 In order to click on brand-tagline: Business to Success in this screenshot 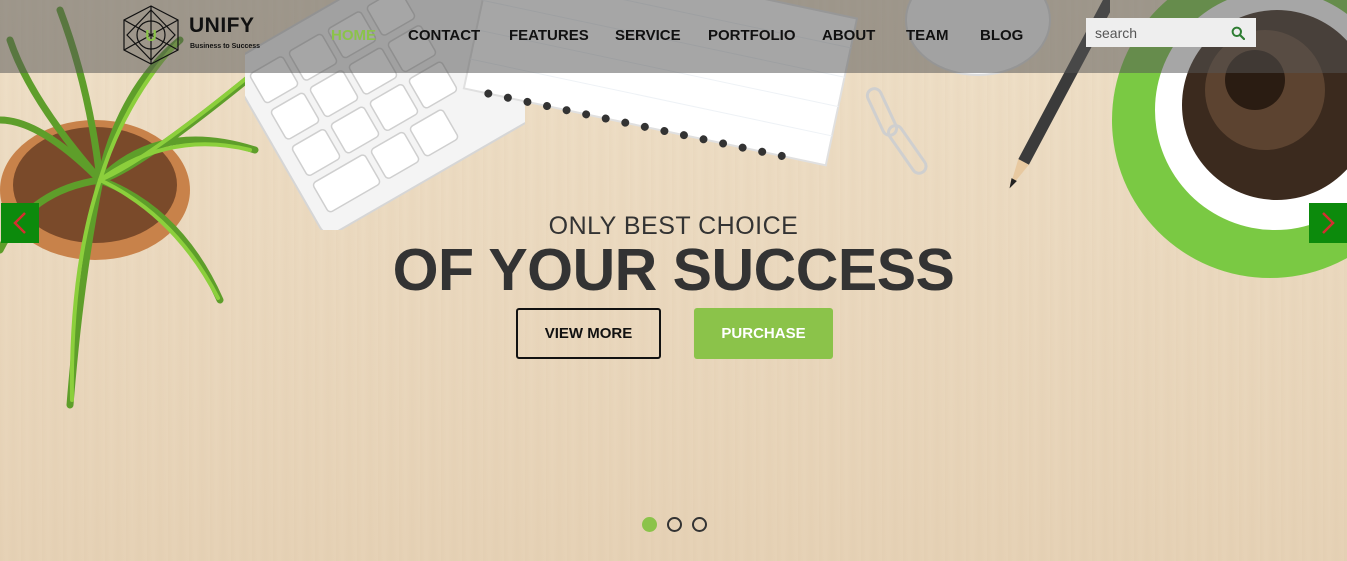, I will do `click(225, 46)`.